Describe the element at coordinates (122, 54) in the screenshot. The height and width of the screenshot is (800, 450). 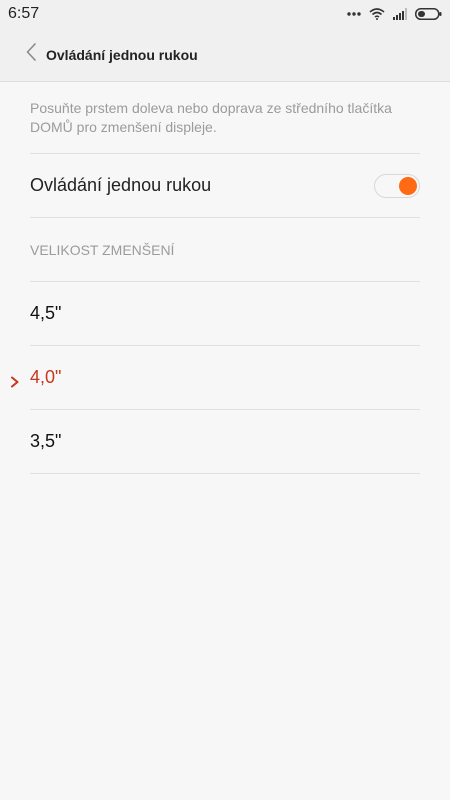
I see `page-title: Ovládání jednou rukou` at that location.